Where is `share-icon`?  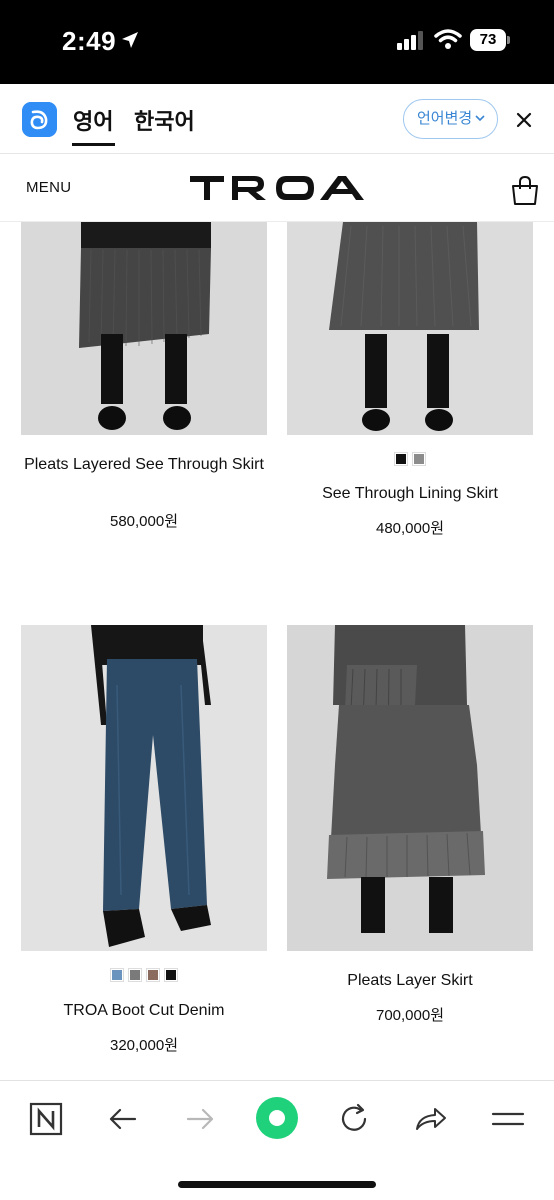 share-icon is located at coordinates (431, 1119).